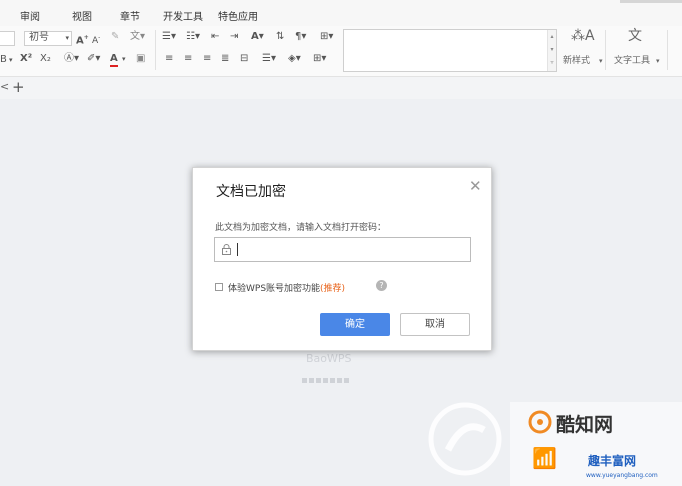 The height and width of the screenshot is (486, 682). I want to click on recommend-badge: (推荐), so click(333, 289).